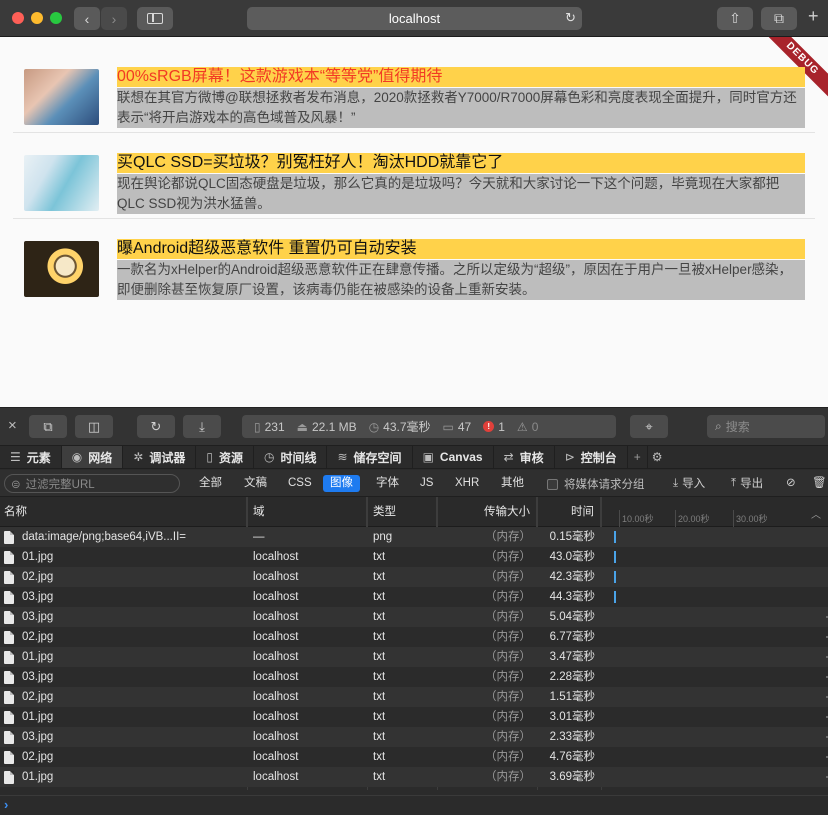  Describe the element at coordinates (638, 457) in the screenshot. I see `add-tab-button: +` at that location.